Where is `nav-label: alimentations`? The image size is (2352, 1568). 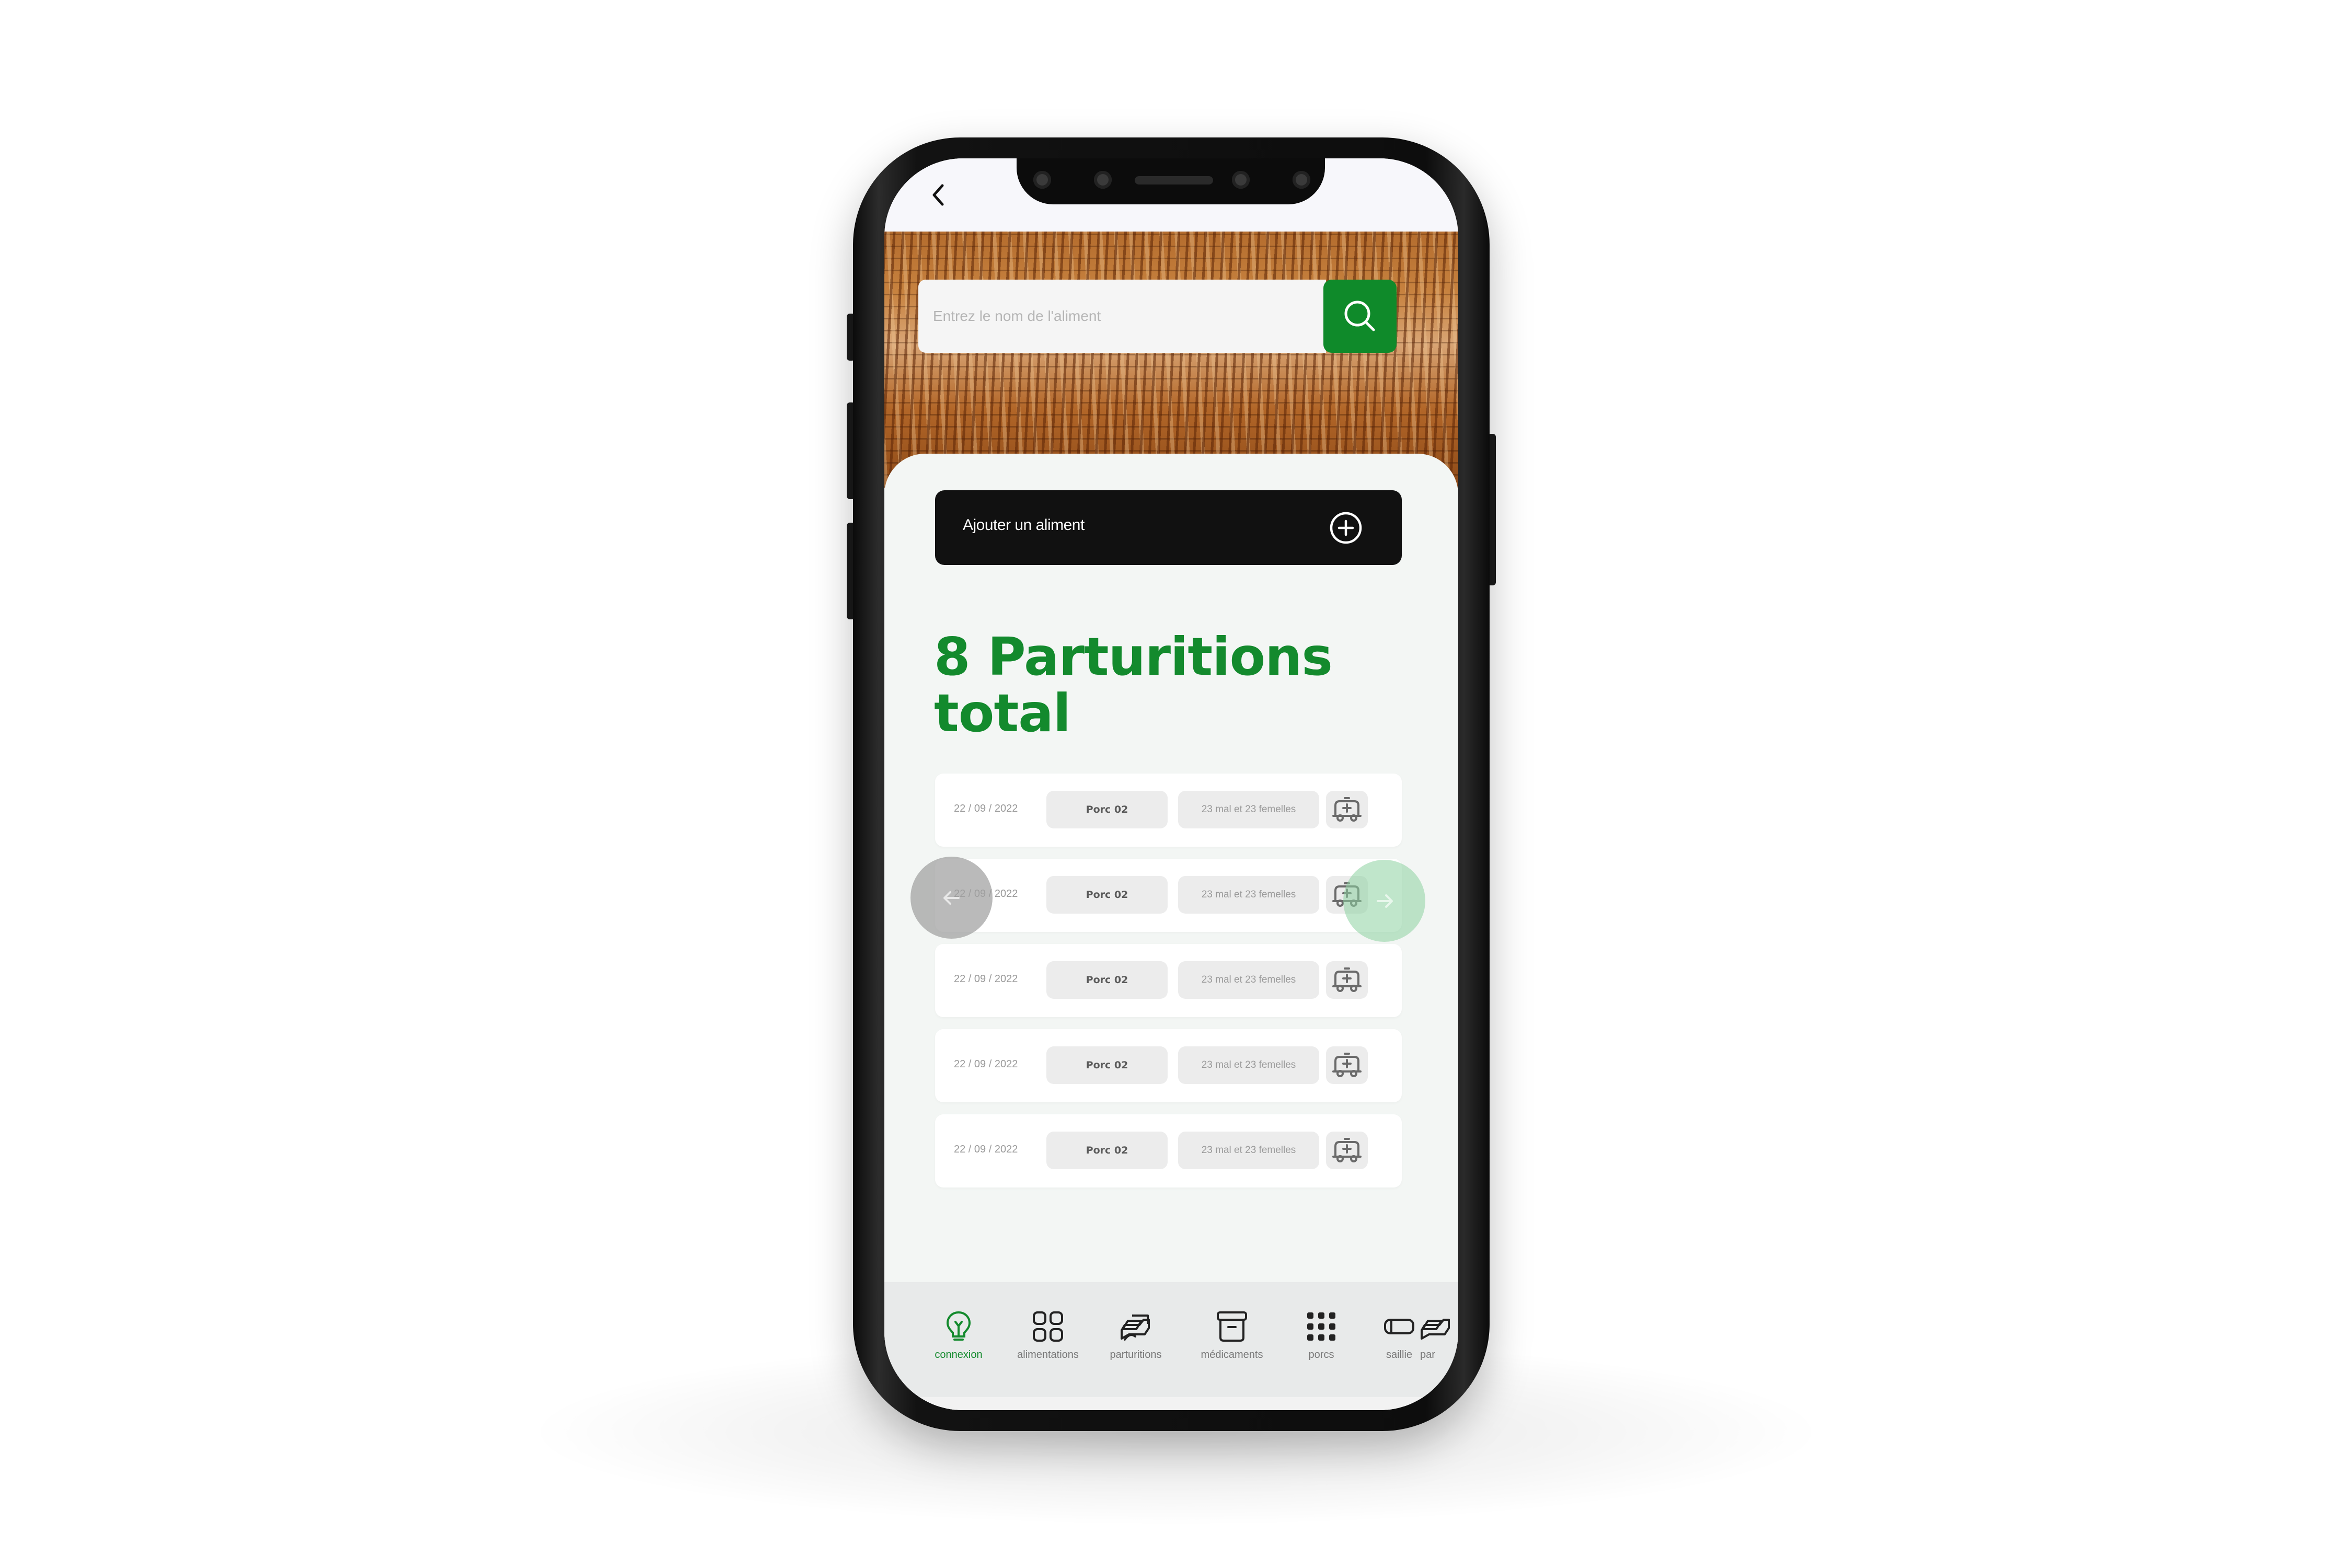 nav-label: alimentations is located at coordinates (1048, 1355).